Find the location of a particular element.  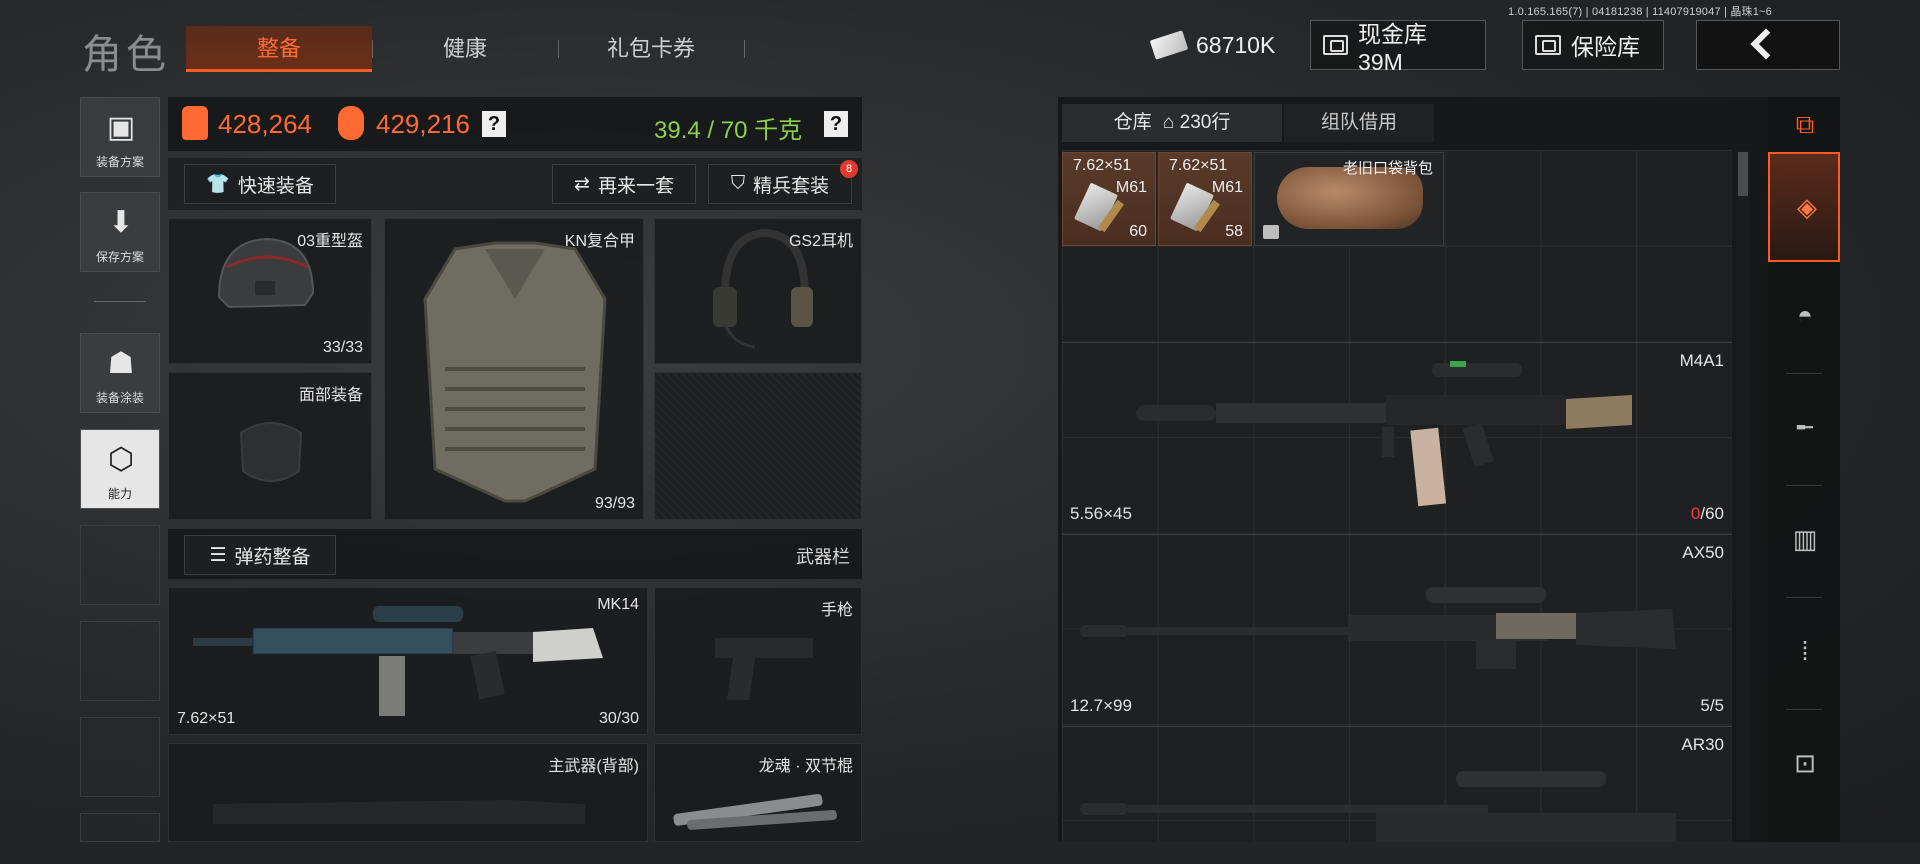

gun-name: AR30 is located at coordinates (1702, 744).